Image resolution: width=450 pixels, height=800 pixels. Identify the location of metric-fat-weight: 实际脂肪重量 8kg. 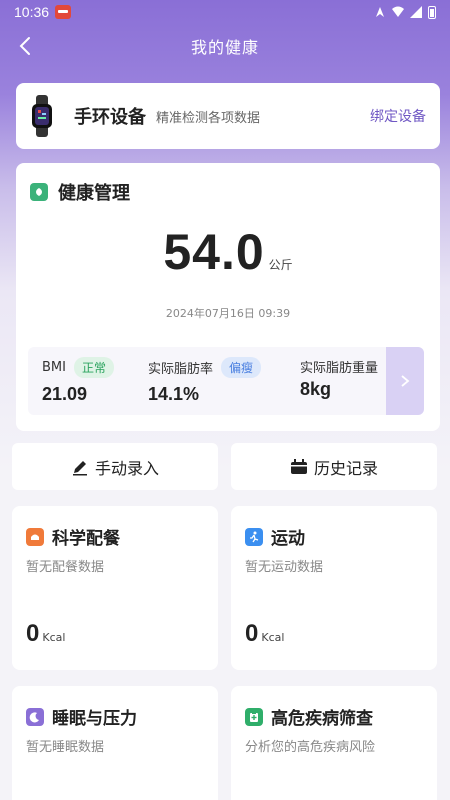
(339, 378).